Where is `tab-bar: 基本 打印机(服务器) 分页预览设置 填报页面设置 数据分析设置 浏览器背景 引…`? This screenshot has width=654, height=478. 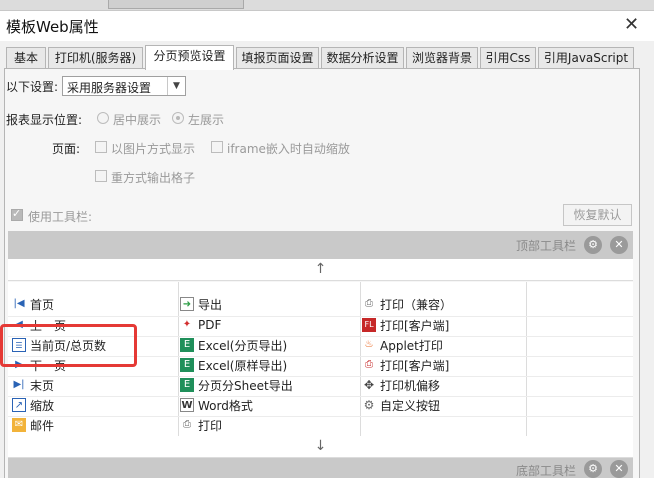
tab-bar: 基本 打印机(服务器) 分页预览设置 填报页面设置 数据分析设置 浏览器背景 引… is located at coordinates (327, 57).